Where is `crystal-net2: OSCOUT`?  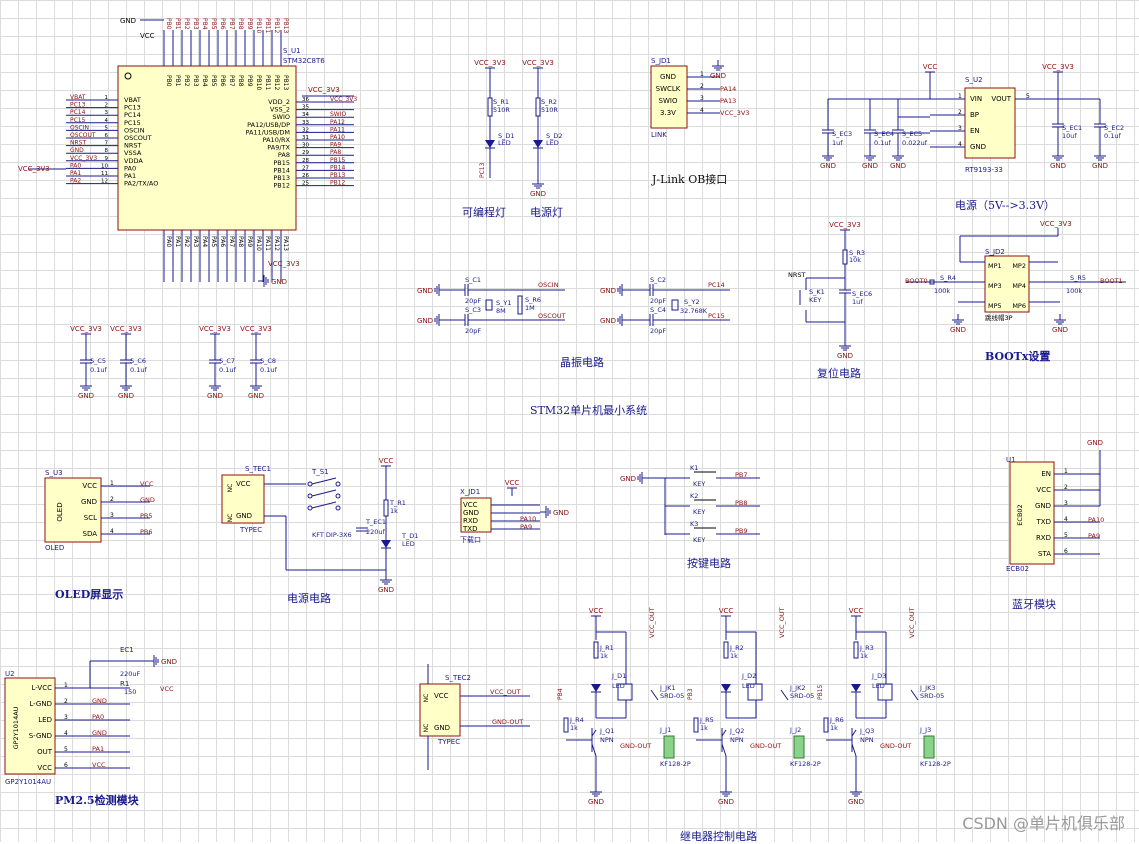 crystal-net2: OSCOUT is located at coordinates (552, 316).